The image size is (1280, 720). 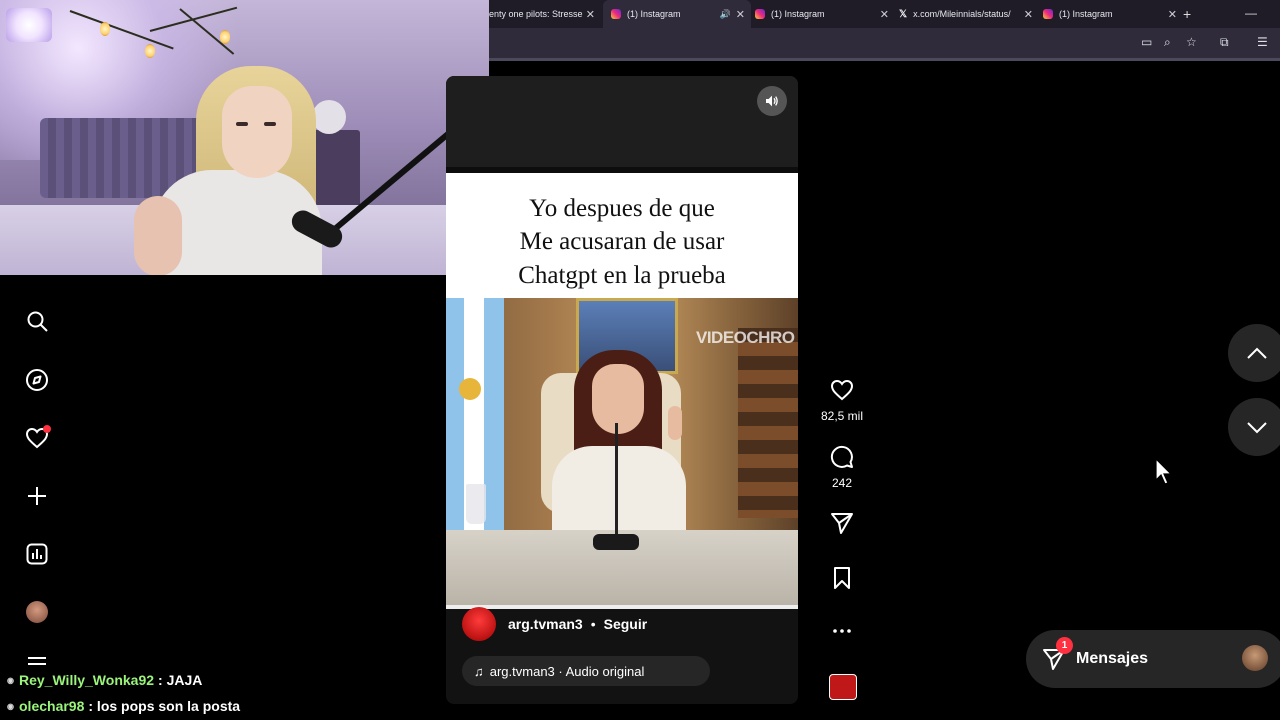 I want to click on plant-pot, so click(x=329, y=117).